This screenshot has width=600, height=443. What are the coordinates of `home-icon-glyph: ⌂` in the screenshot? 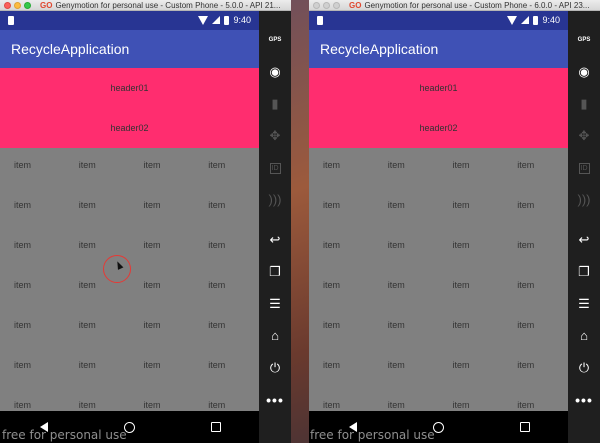 It's located at (584, 335).